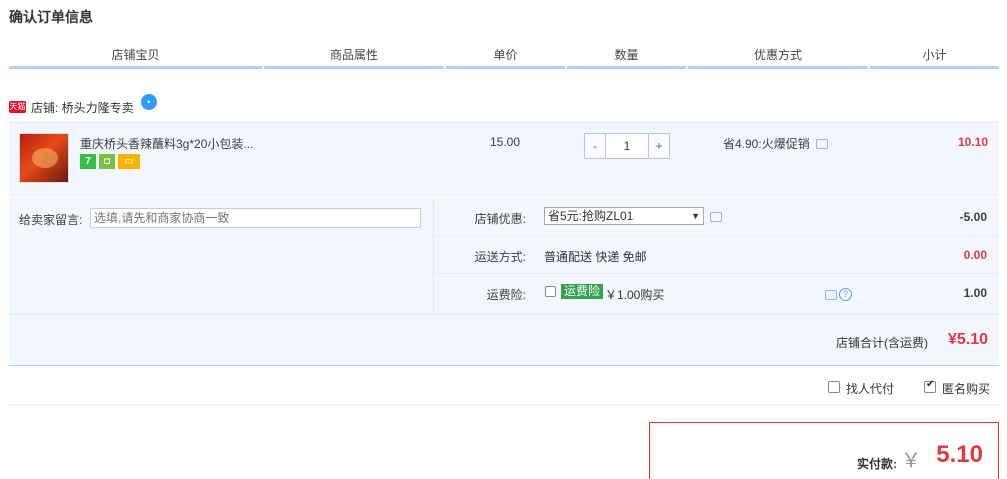  What do you see at coordinates (595, 257) in the screenshot?
I see `shipping-method: 普通配送 快递 免邮` at bounding box center [595, 257].